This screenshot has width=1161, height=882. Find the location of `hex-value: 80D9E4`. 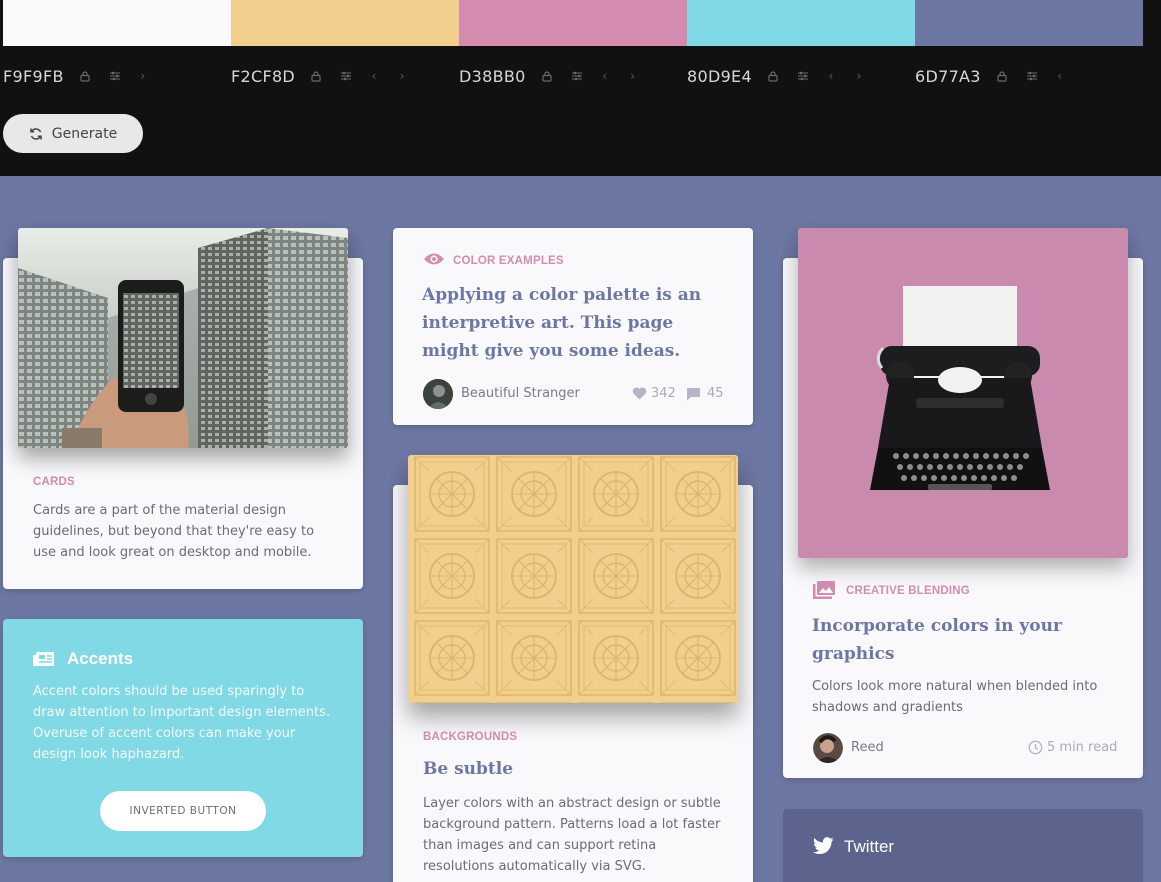

hex-value: 80D9E4 is located at coordinates (719, 76).